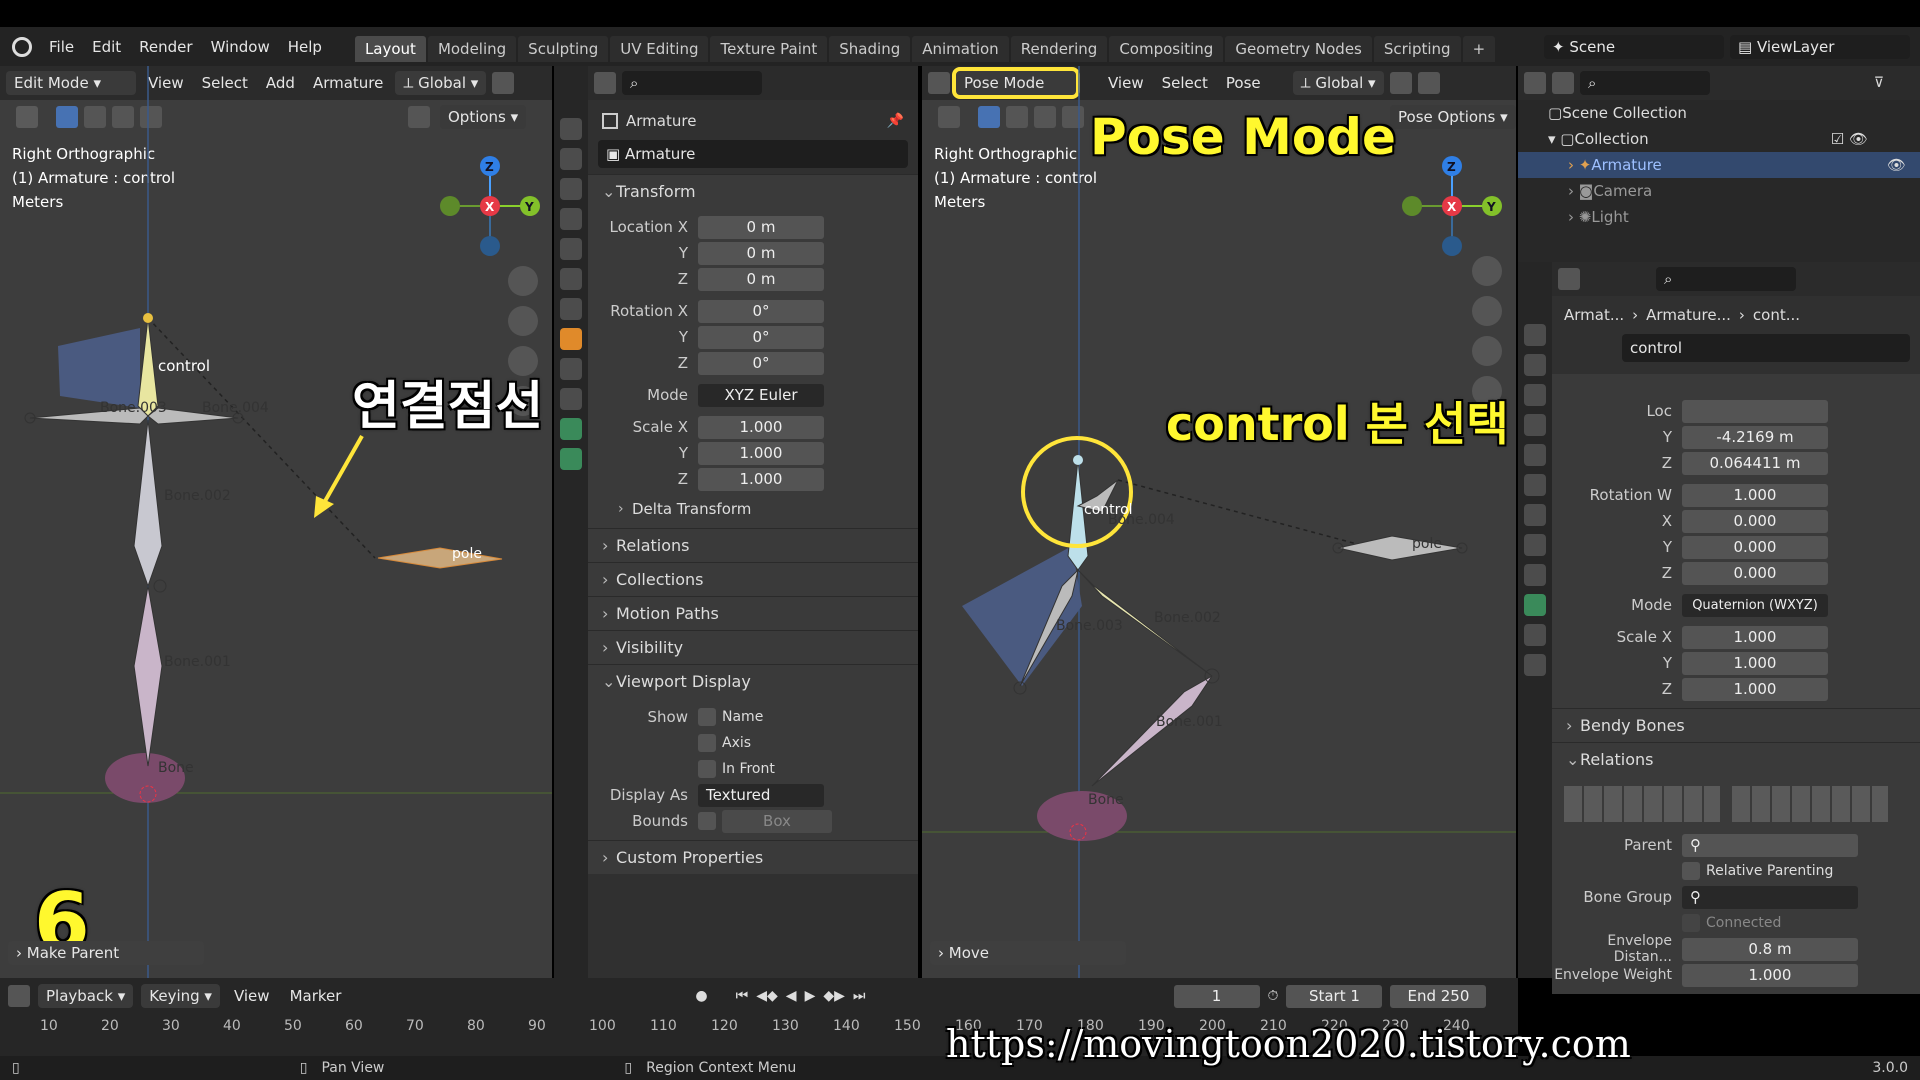 This screenshot has width=1920, height=1080. Describe the element at coordinates (707, 769) in the screenshot. I see `show-in-front-checkbox` at that location.